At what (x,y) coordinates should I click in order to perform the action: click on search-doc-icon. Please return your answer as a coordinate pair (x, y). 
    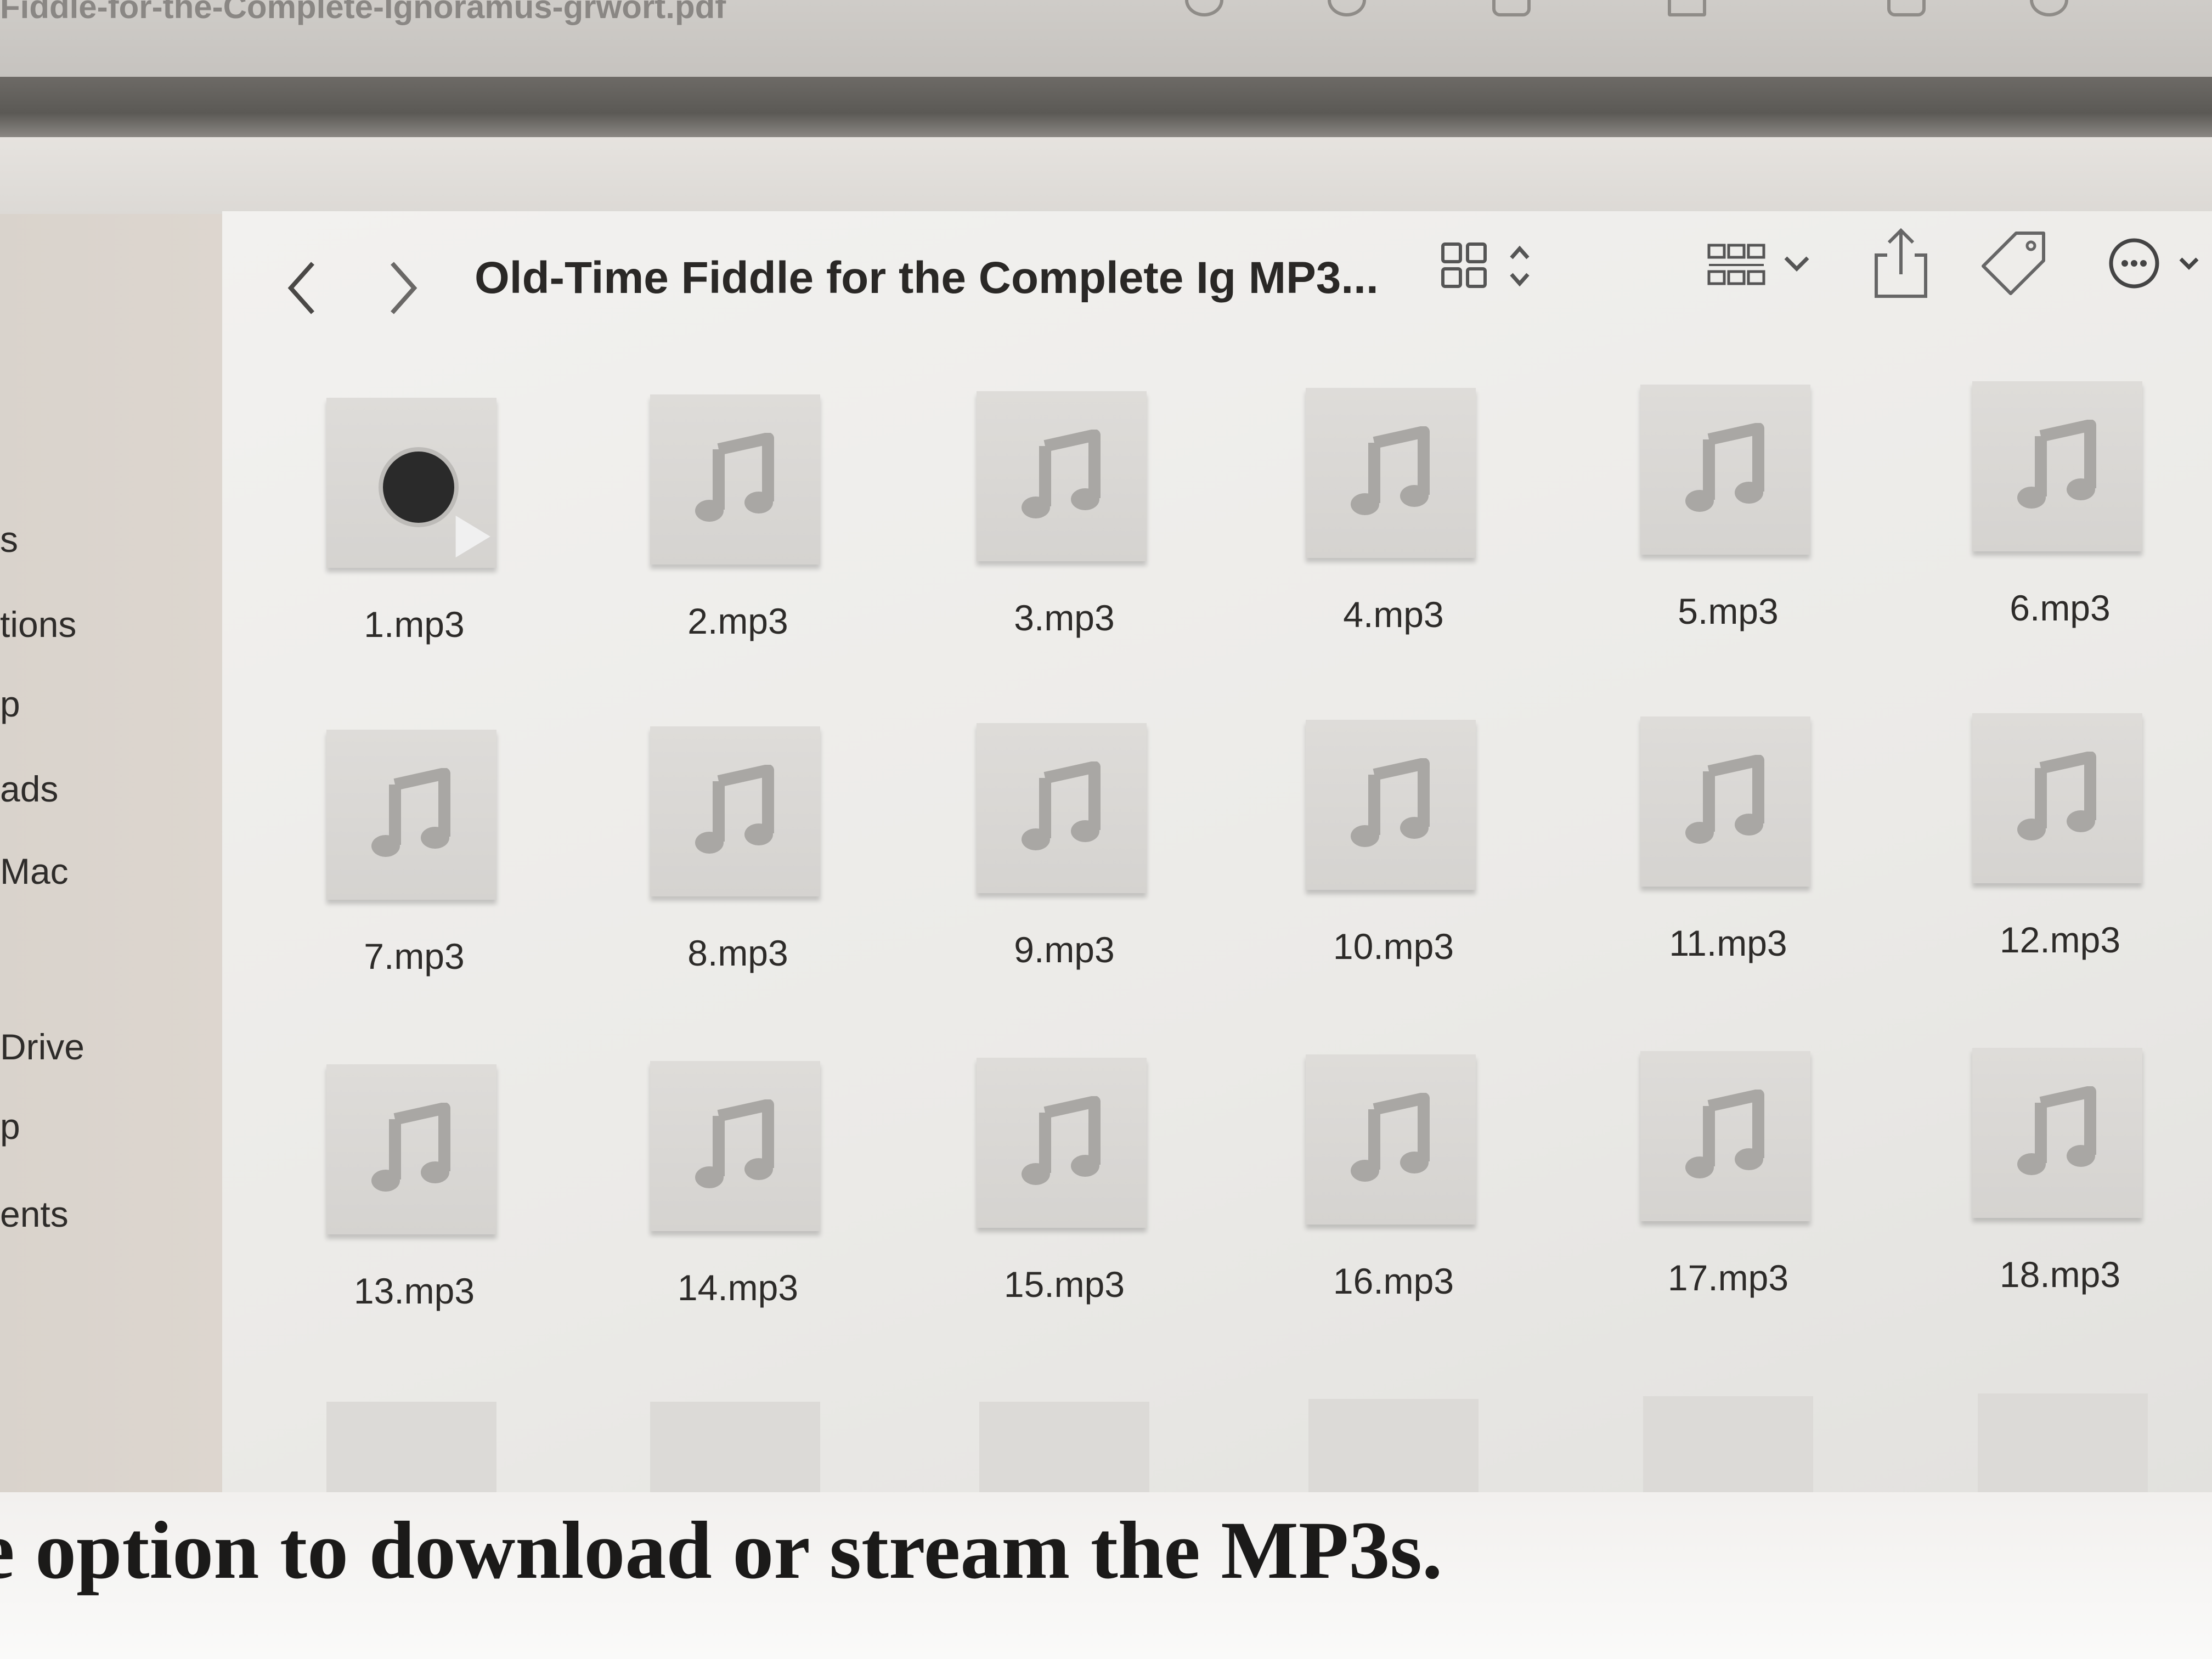
    Looking at the image, I should click on (2049, 8).